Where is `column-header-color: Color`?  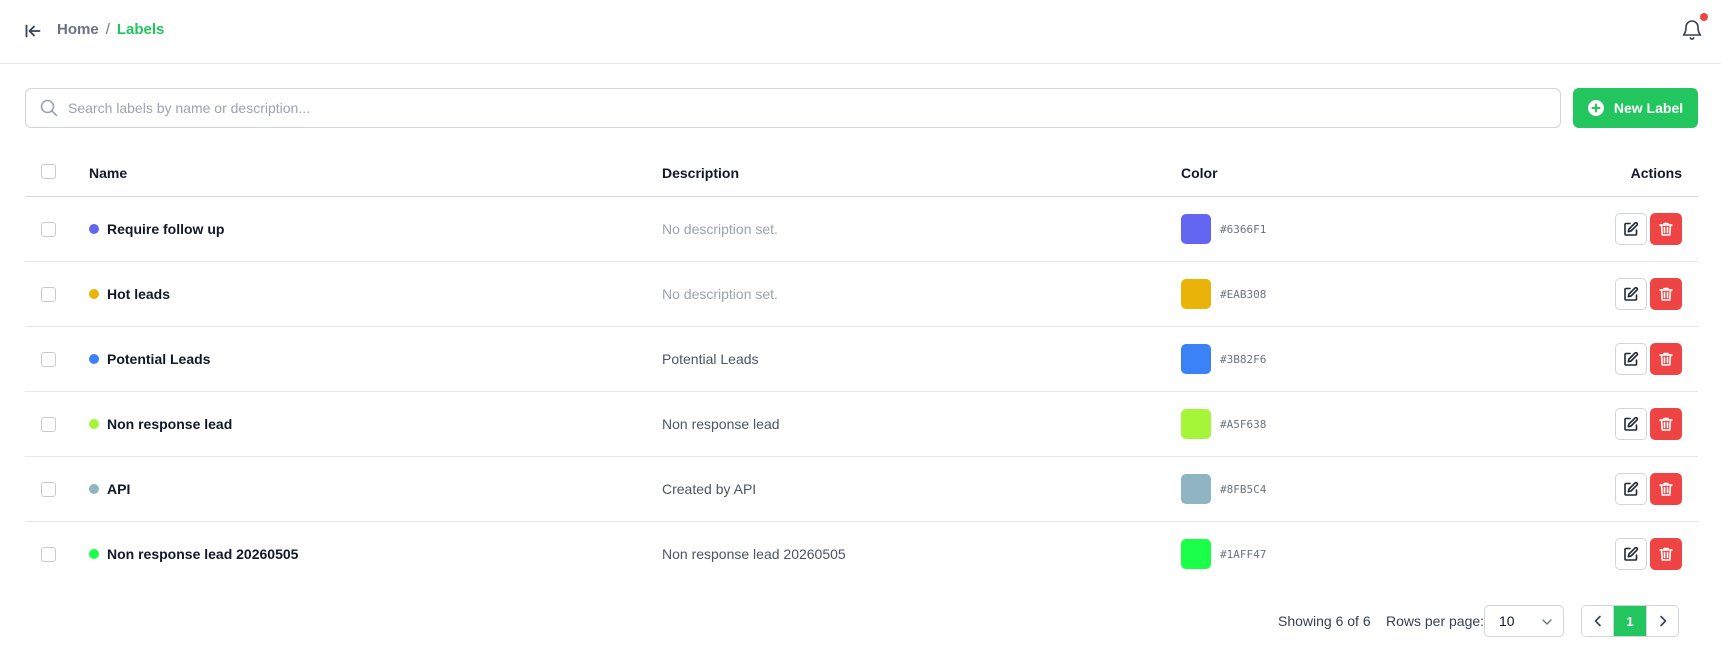
column-header-color: Color is located at coordinates (1199, 173).